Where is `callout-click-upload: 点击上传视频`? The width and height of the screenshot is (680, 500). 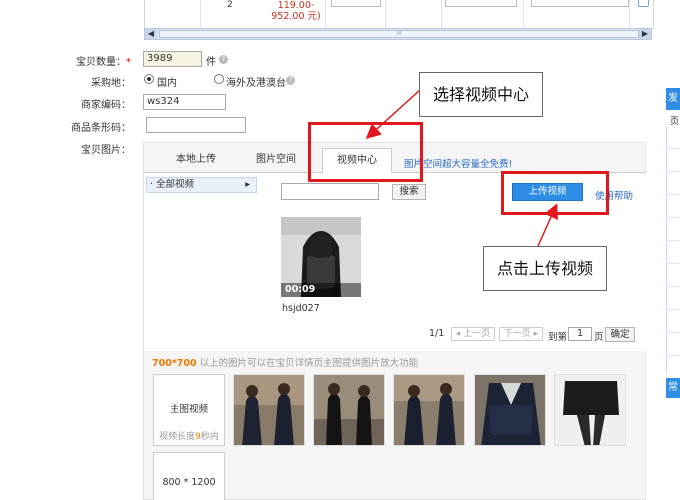 callout-click-upload: 点击上传视频 is located at coordinates (545, 268).